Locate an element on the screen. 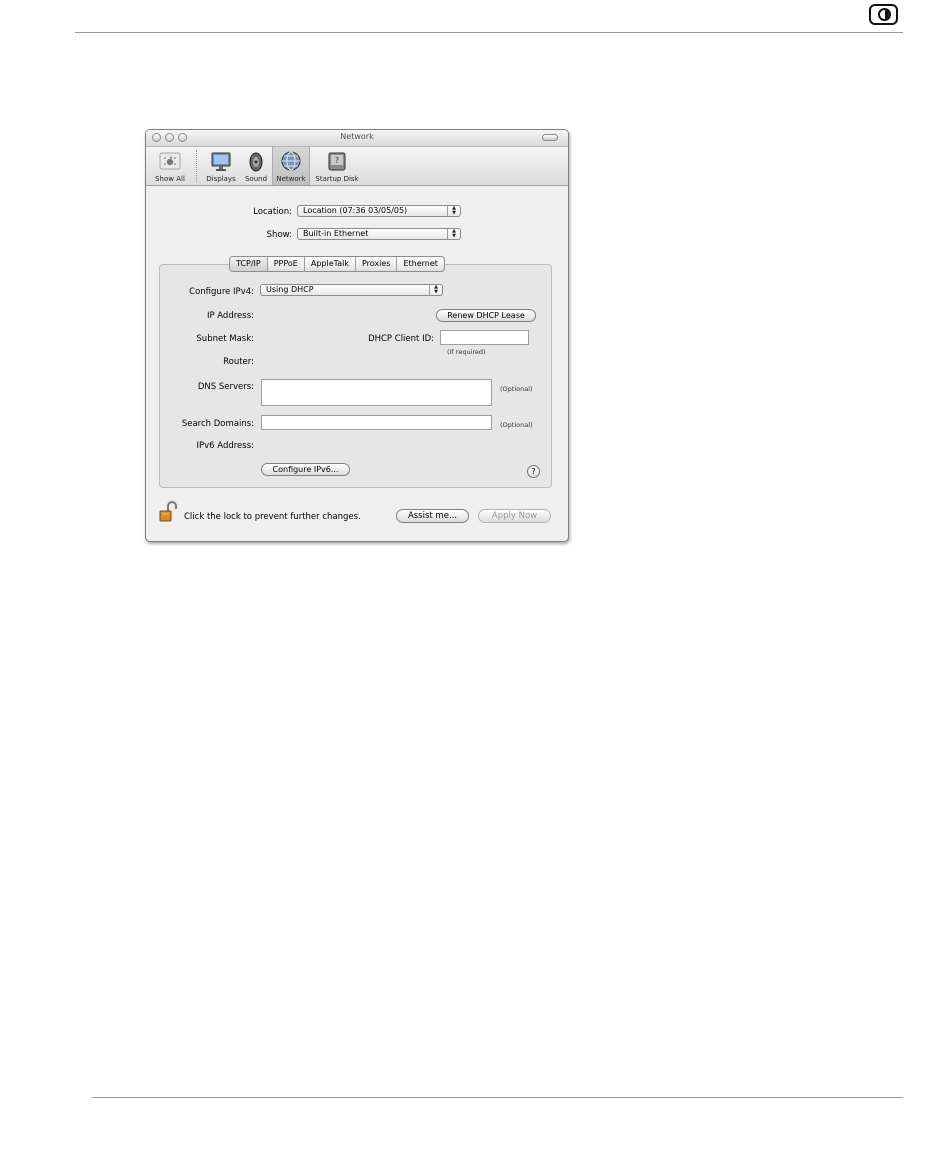 The width and height of the screenshot is (950, 1176). lock-open-icon is located at coordinates (168, 512).